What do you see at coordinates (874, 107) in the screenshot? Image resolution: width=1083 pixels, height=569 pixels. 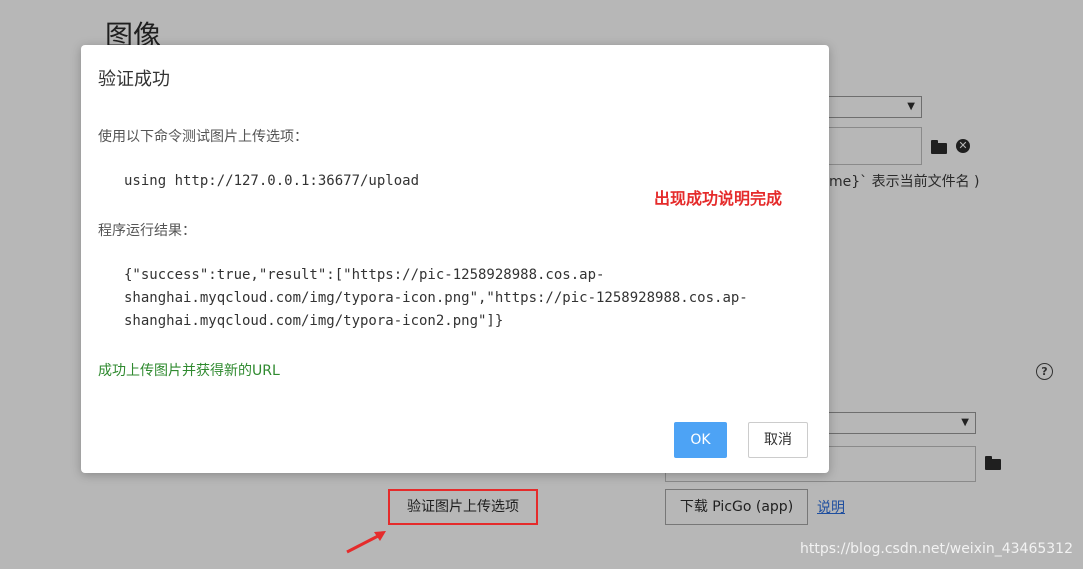 I see `image-action-select: ▼` at bounding box center [874, 107].